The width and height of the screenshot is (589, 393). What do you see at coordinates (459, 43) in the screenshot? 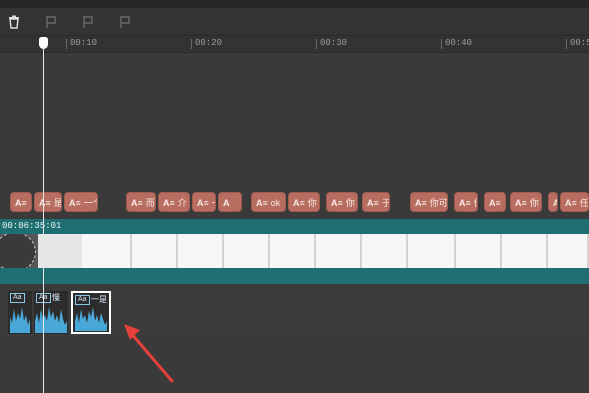
I see `ruler-label: 00:40` at bounding box center [459, 43].